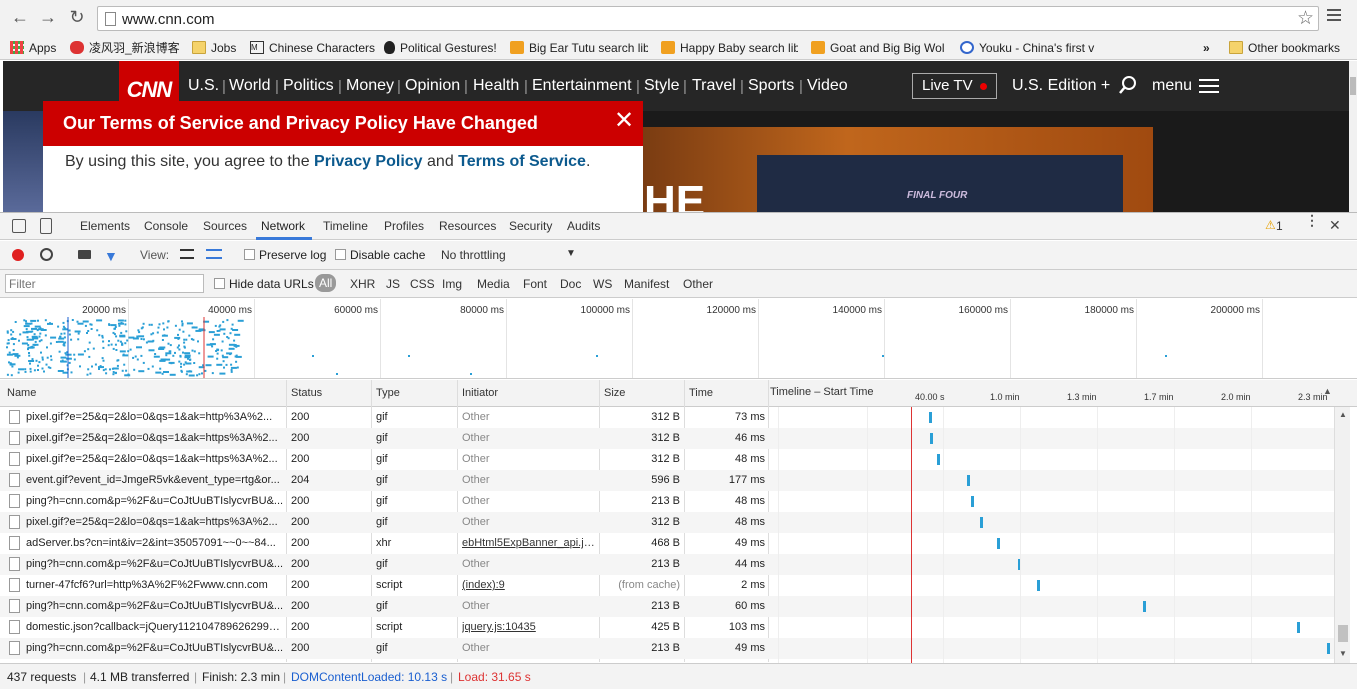 Image resolution: width=1357 pixels, height=689 pixels. Describe the element at coordinates (1305, 18) in the screenshot. I see `bookmark-star-icon: ☆` at that location.